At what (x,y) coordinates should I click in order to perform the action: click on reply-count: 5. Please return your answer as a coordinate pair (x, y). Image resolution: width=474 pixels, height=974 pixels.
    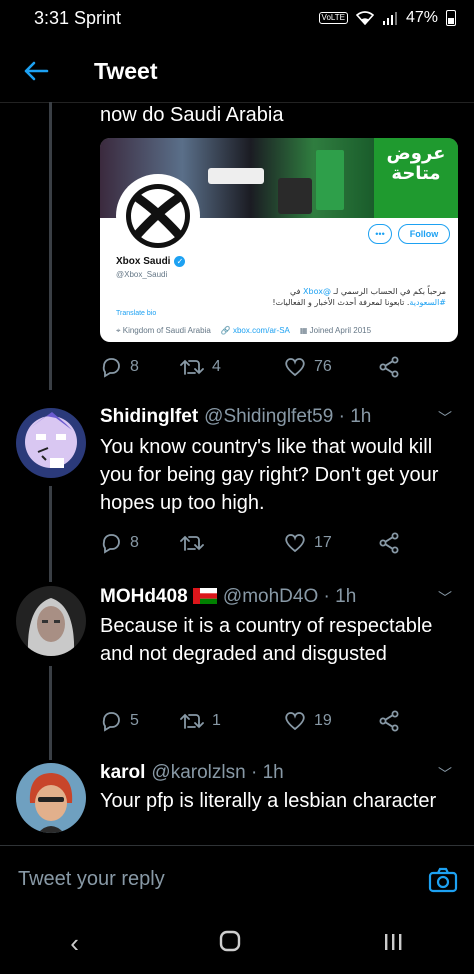
    Looking at the image, I should click on (134, 720).